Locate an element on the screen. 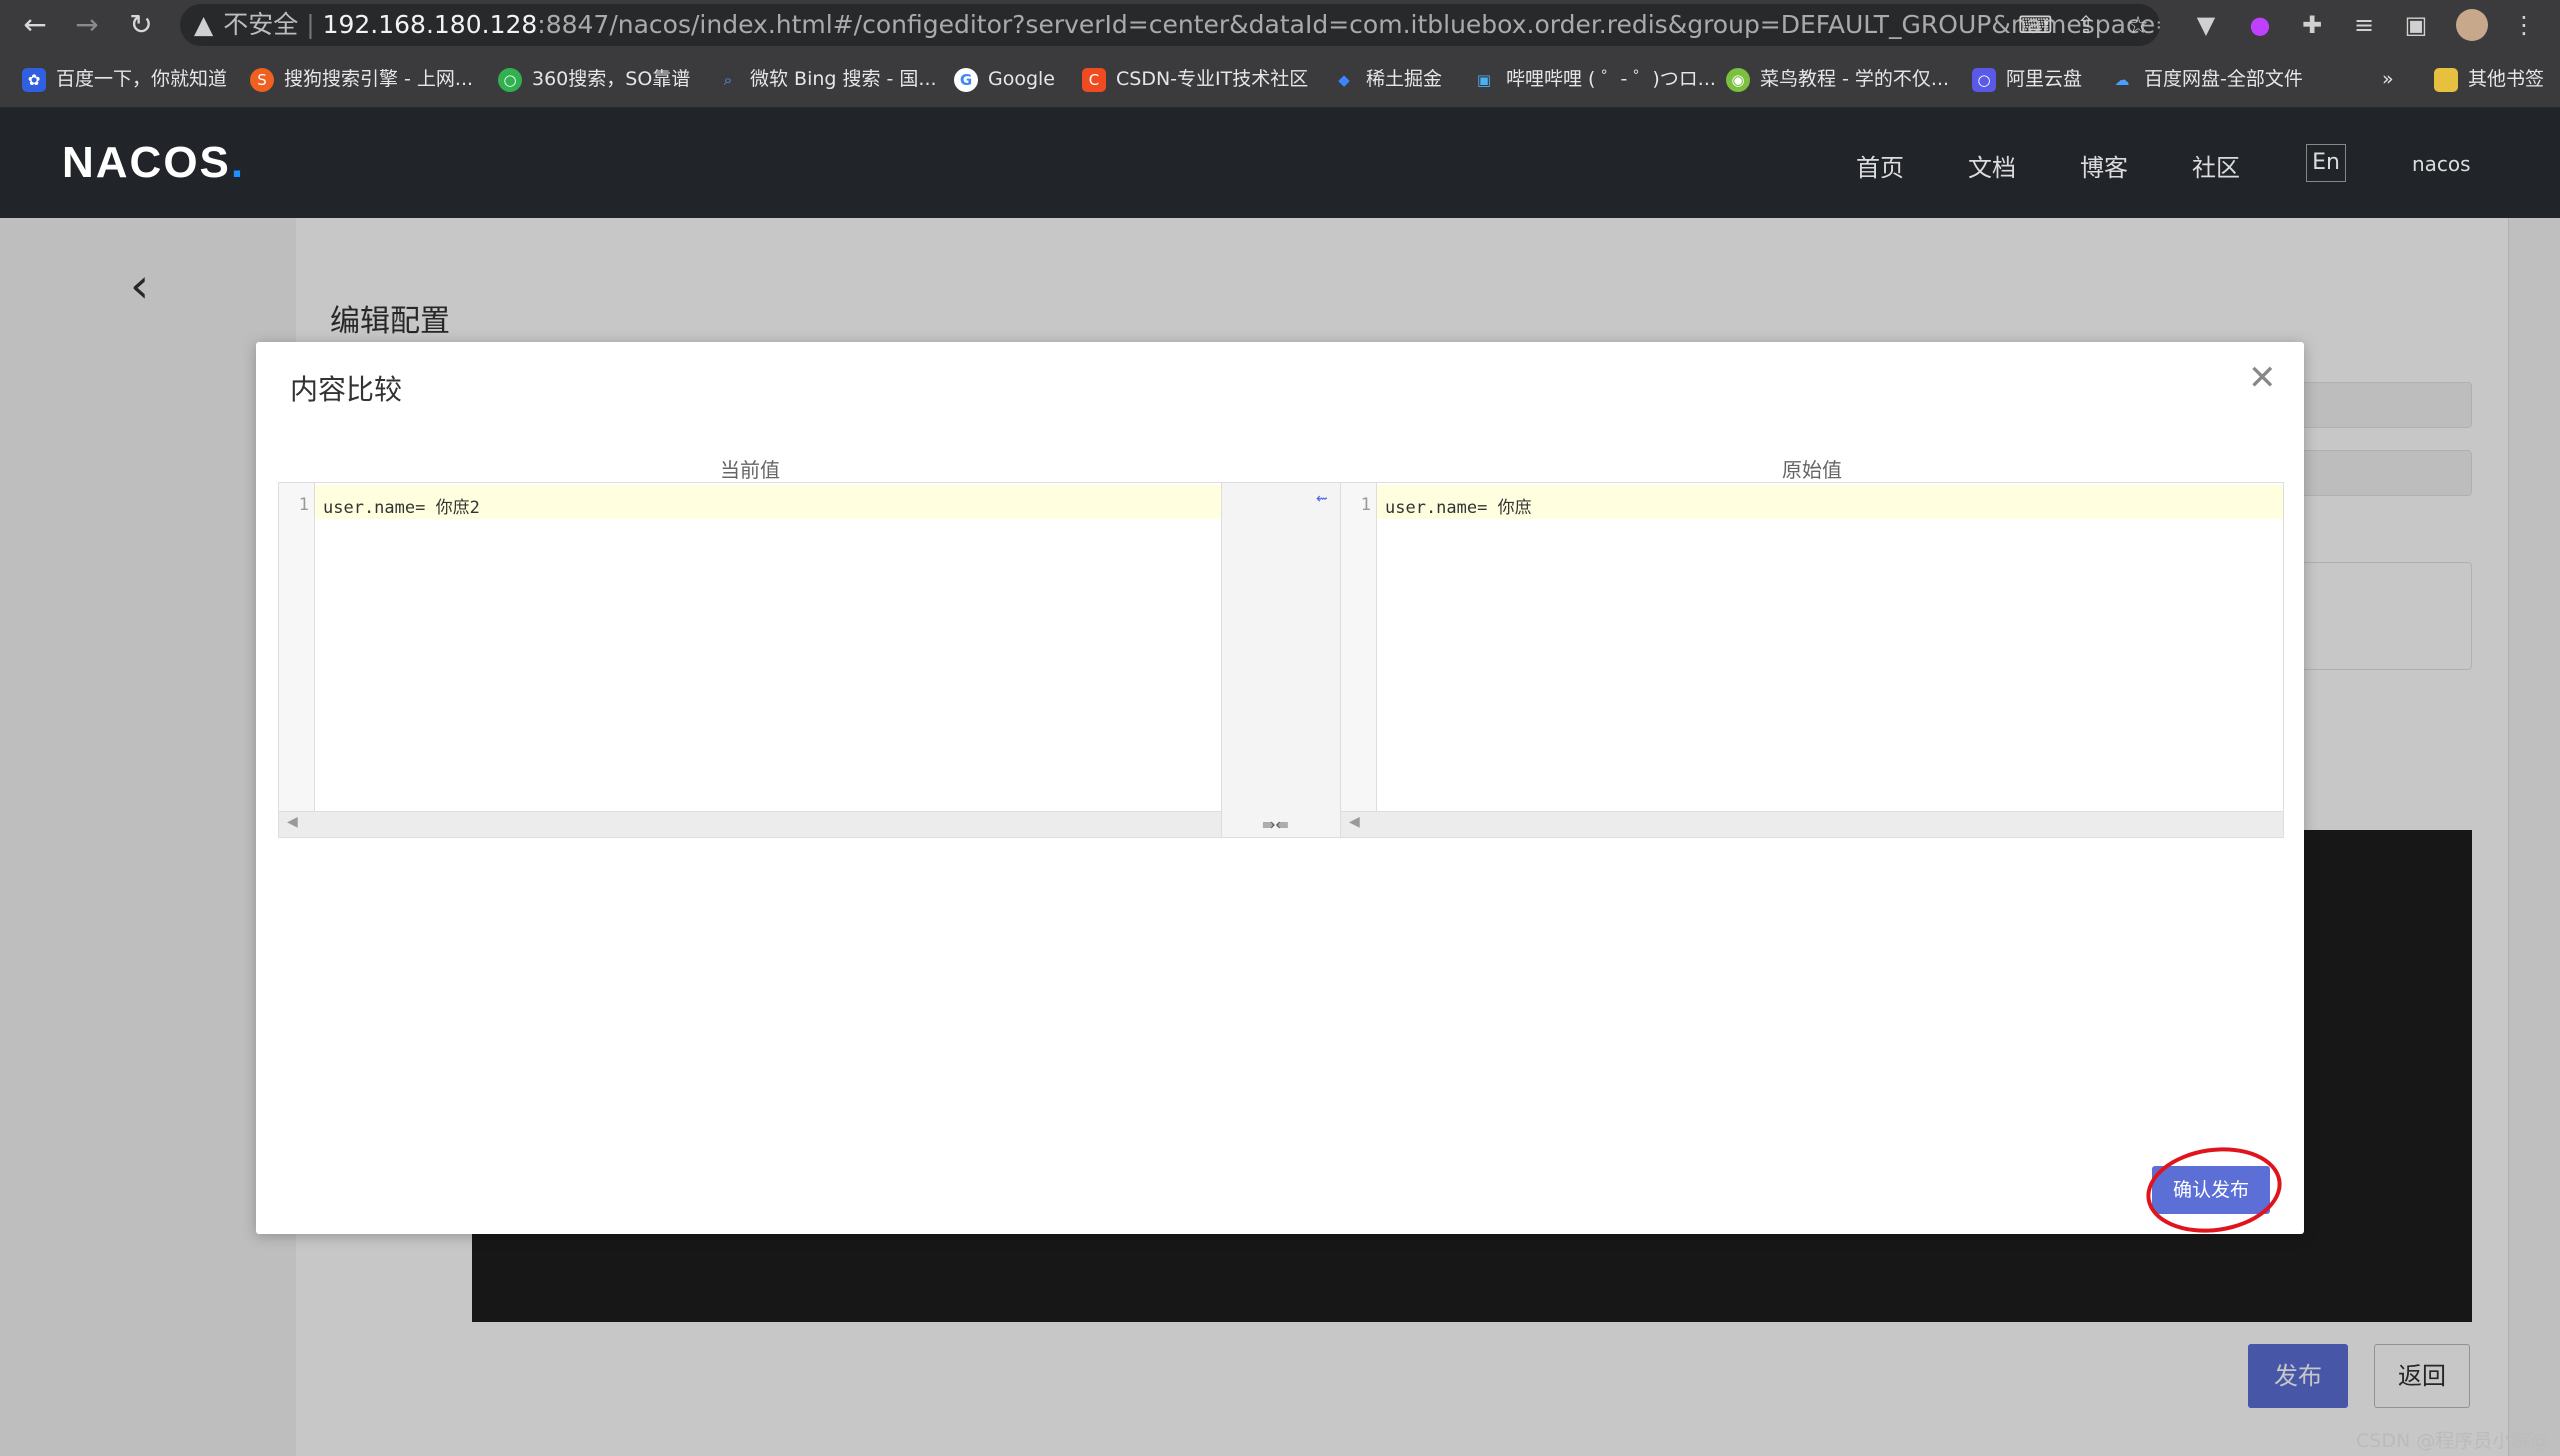 This screenshot has width=2560, height=1456. nav-home: 首页 is located at coordinates (1880, 165).